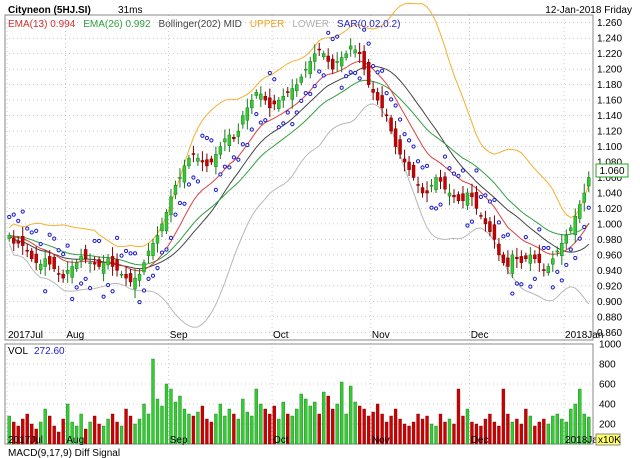 The width and height of the screenshot is (640, 458). What do you see at coordinates (609, 240) in the screenshot?
I see `price-tick-label: 0.980` at bounding box center [609, 240].